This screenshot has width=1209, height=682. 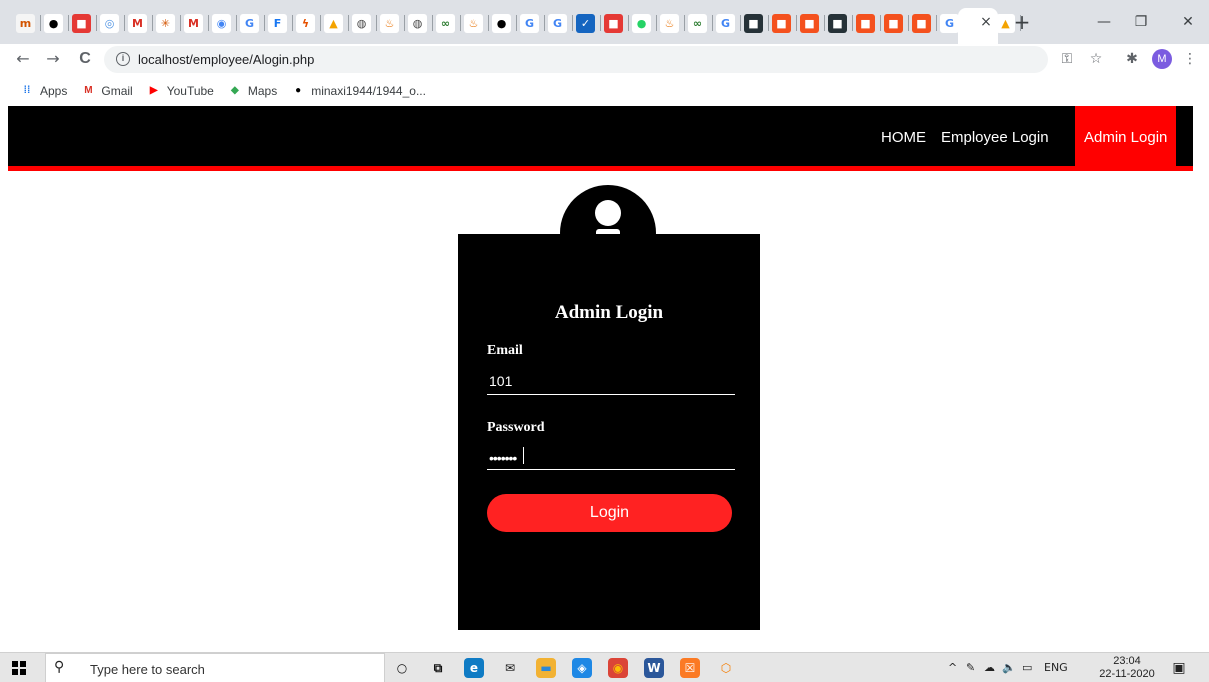 What do you see at coordinates (611, 381) in the screenshot?
I see `email-field` at bounding box center [611, 381].